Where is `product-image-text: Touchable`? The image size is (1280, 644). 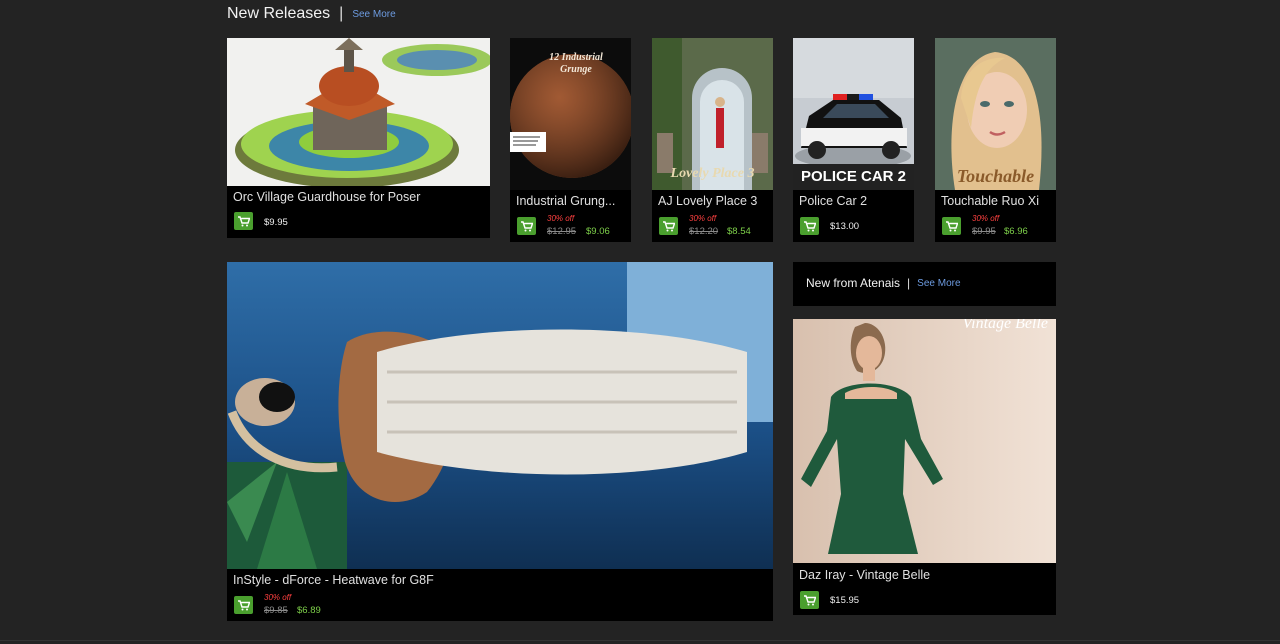
product-image-text: Touchable is located at coordinates (995, 176).